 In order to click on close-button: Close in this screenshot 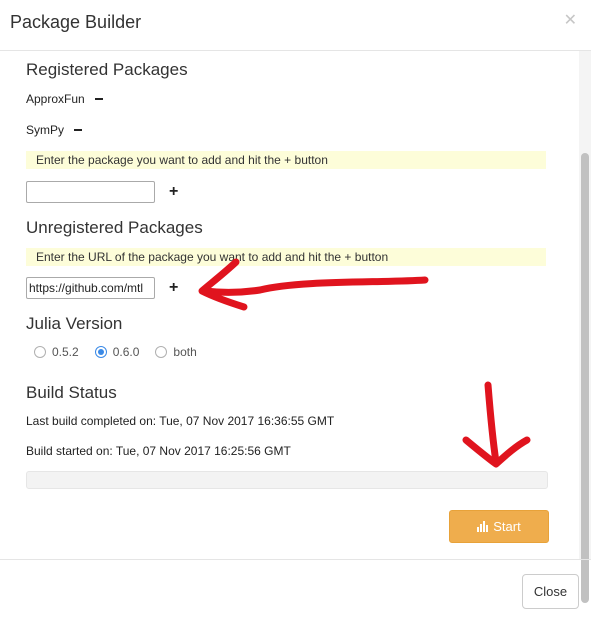, I will do `click(550, 591)`.